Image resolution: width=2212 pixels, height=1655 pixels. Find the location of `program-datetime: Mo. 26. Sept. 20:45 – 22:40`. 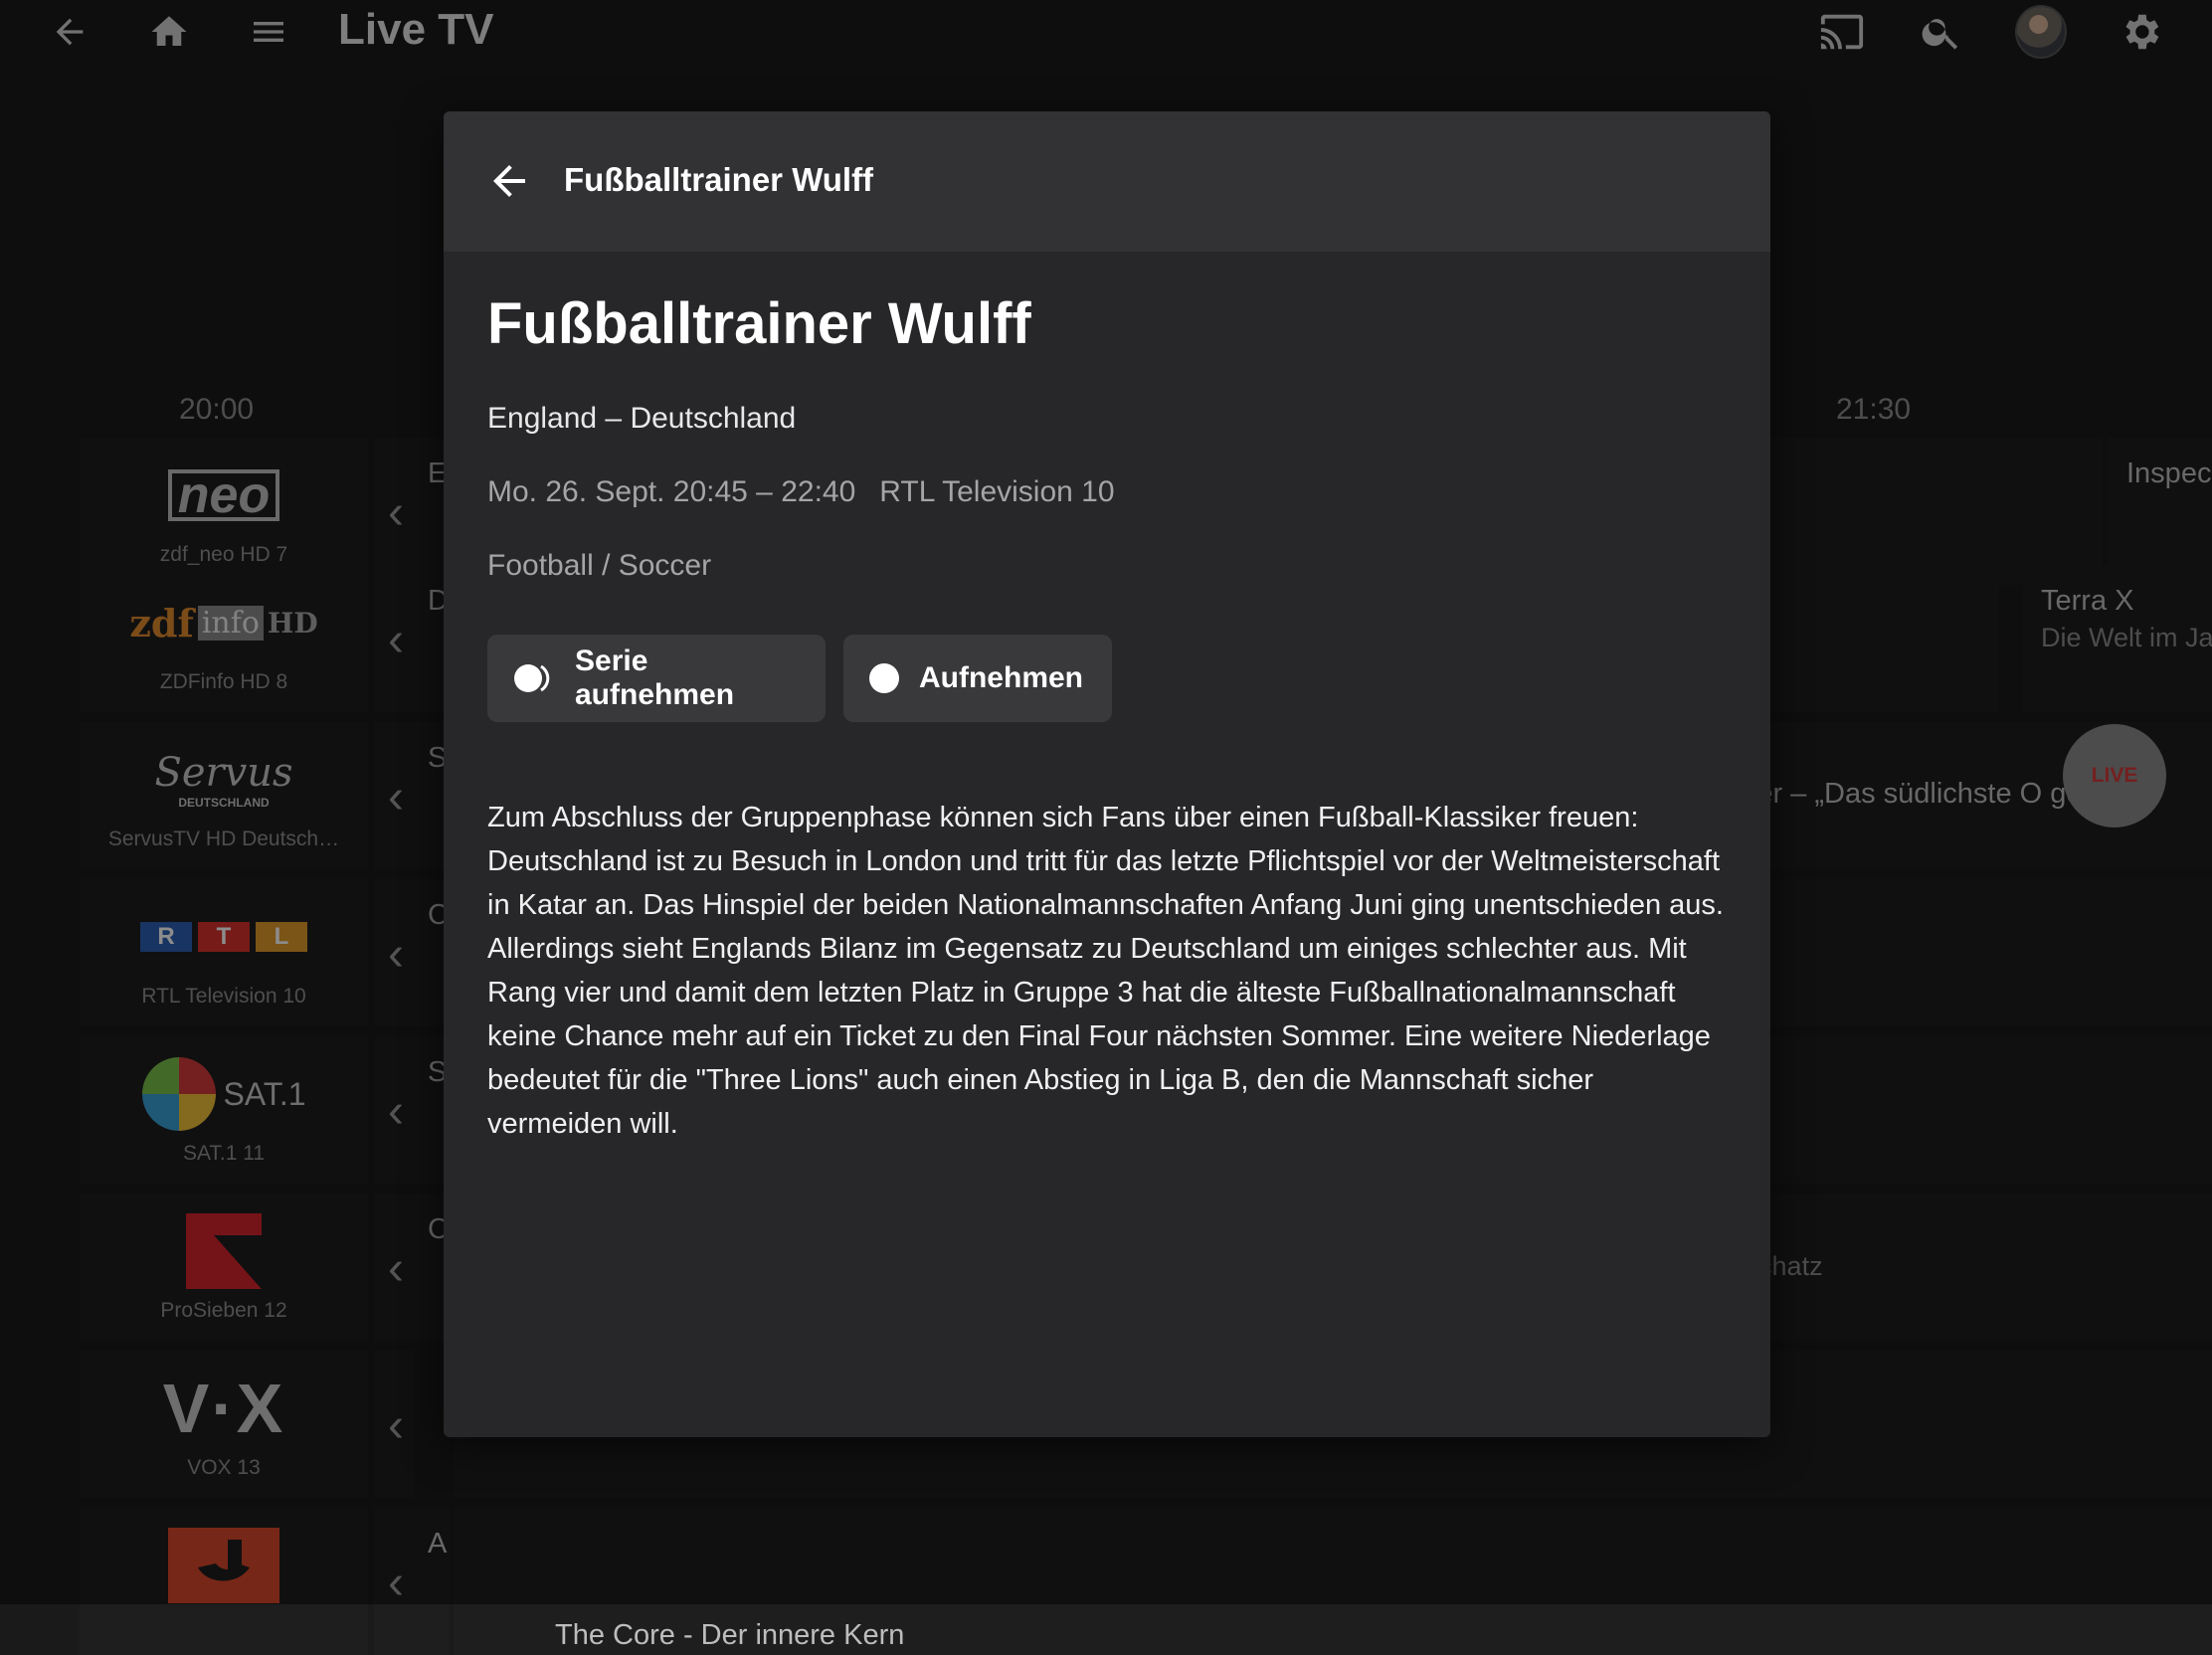

program-datetime: Mo. 26. Sept. 20:45 – 22:40 is located at coordinates (671, 492).